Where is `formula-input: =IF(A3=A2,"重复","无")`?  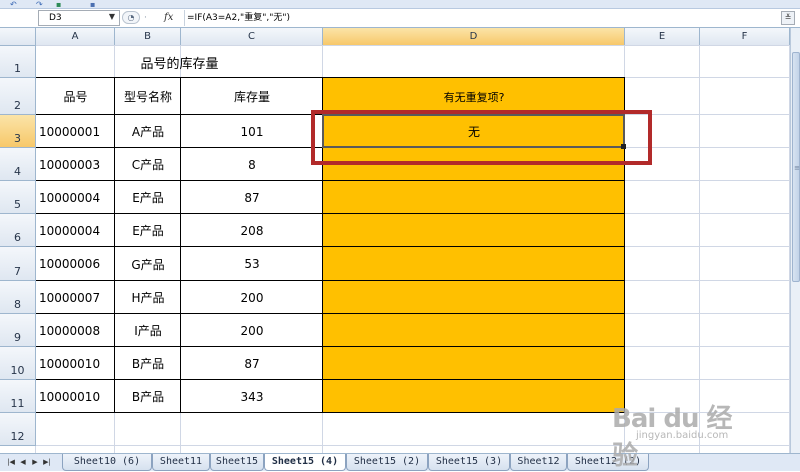
formula-input: =IF(A3=A2,"重复","无") is located at coordinates (482, 18).